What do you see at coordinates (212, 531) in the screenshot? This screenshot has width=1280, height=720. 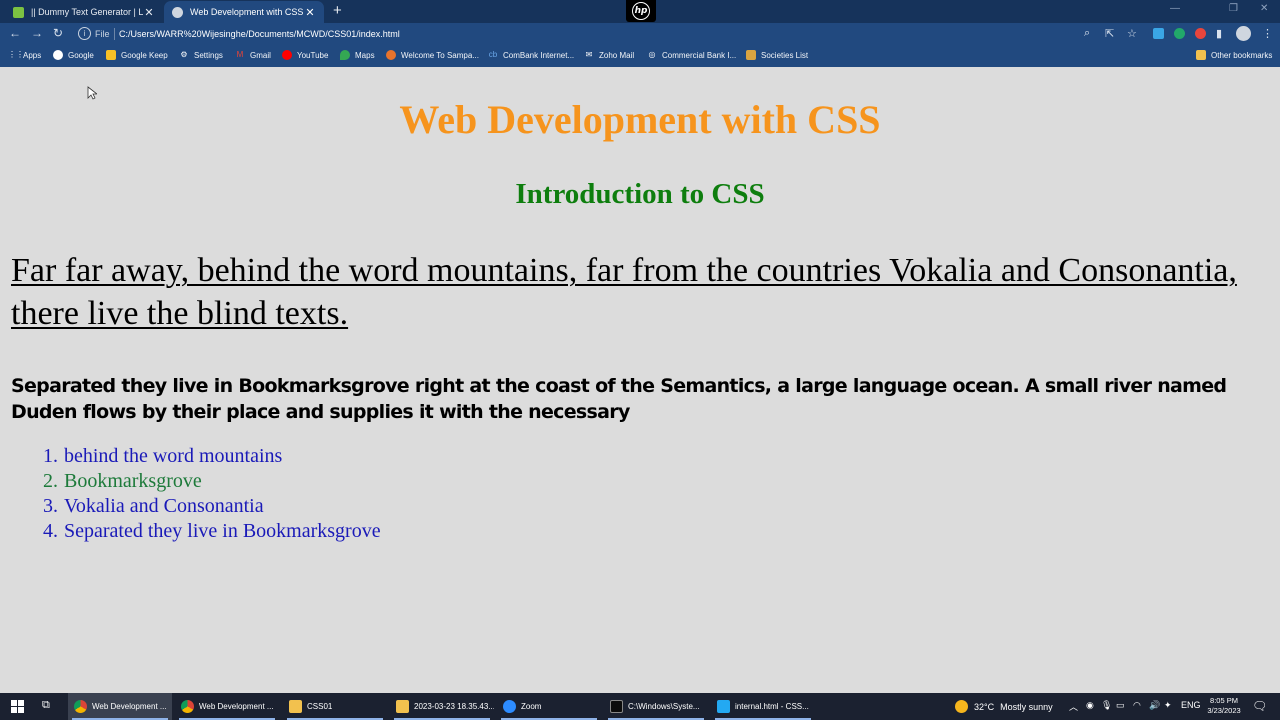 I see `list-item: 4. Separated they live in Bookmarksgrove` at bounding box center [212, 531].